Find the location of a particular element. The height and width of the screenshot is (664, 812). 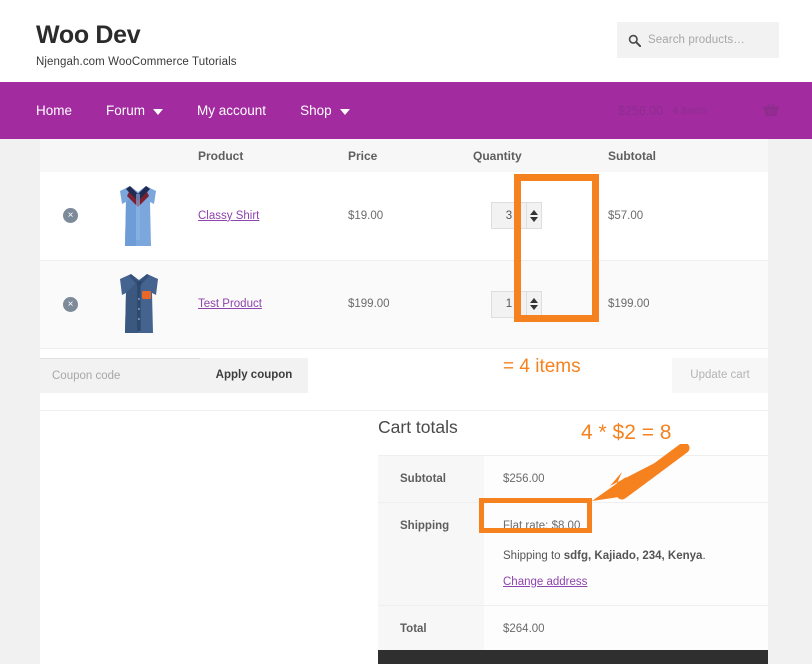

nav-item-label: Forum is located at coordinates (126, 110).